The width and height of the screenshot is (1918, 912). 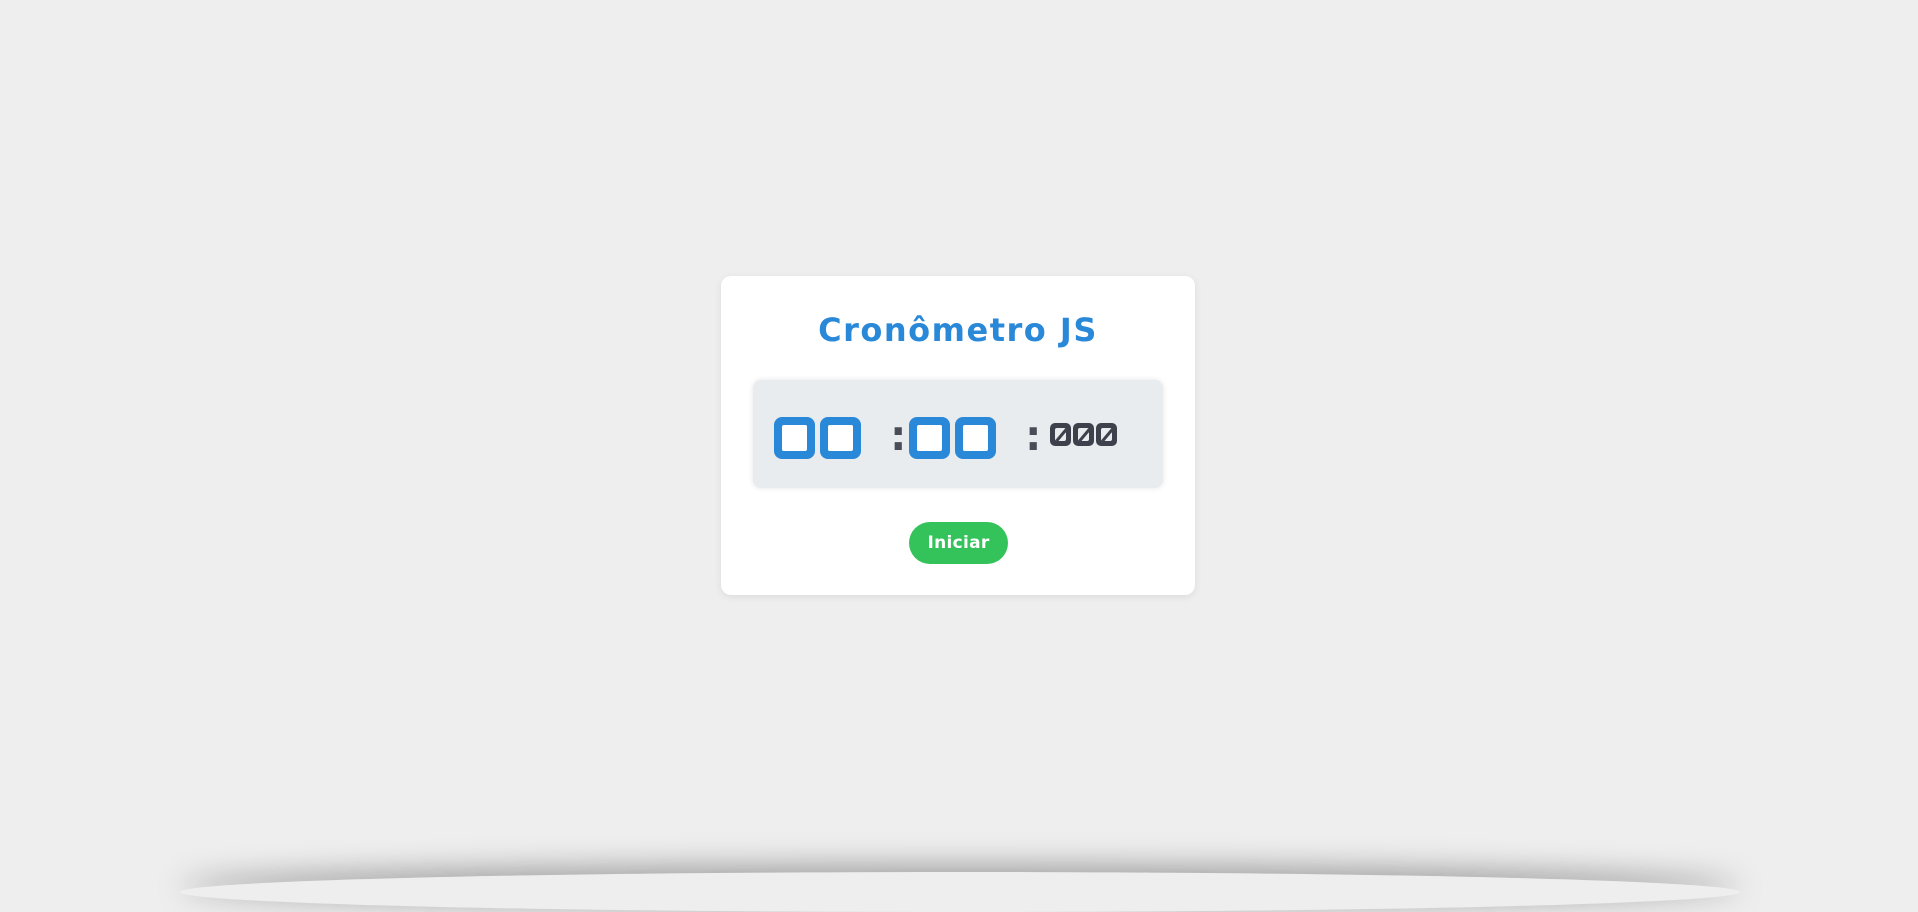 I want to click on milliseconds-display: 000, so click(x=1083, y=434).